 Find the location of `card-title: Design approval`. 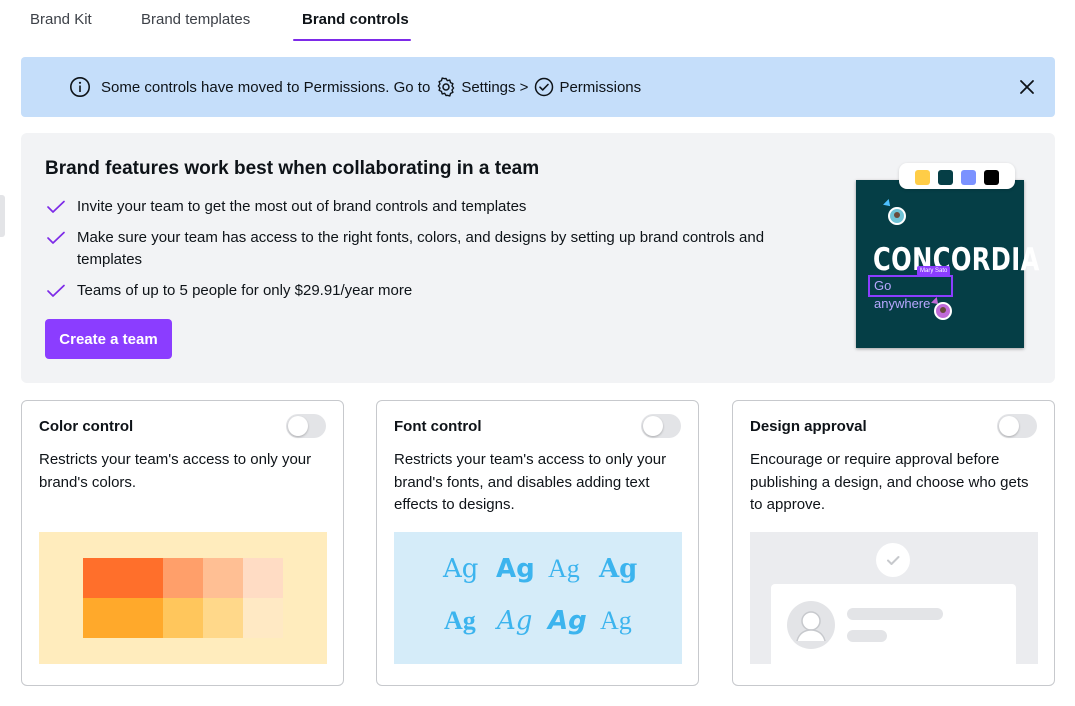

card-title: Design approval is located at coordinates (808, 426).